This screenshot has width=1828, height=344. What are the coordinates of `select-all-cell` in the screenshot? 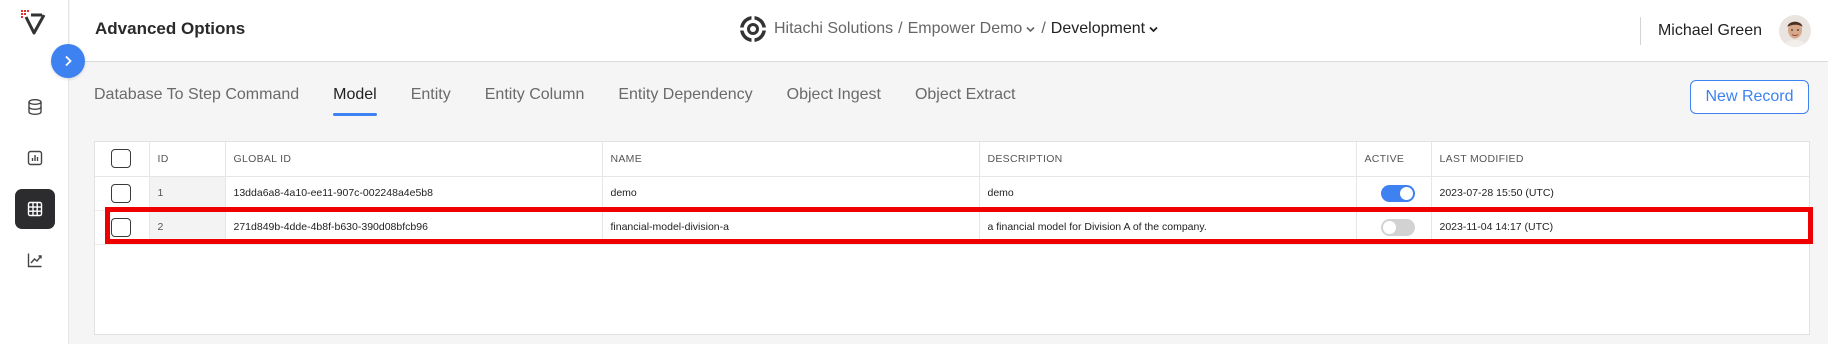 It's located at (122, 159).